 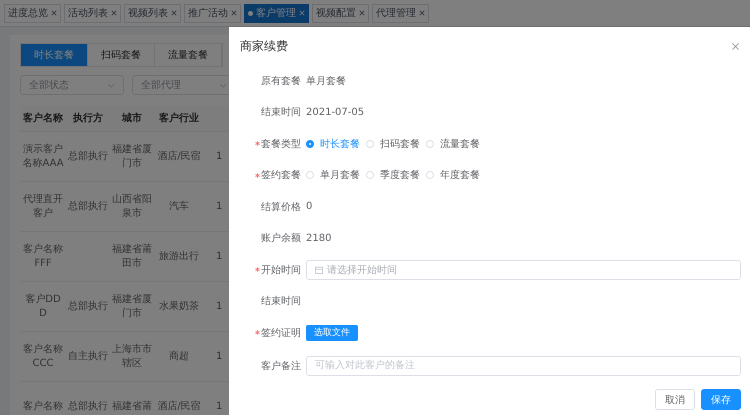 I want to click on page-tag: 活动列表, so click(x=92, y=13).